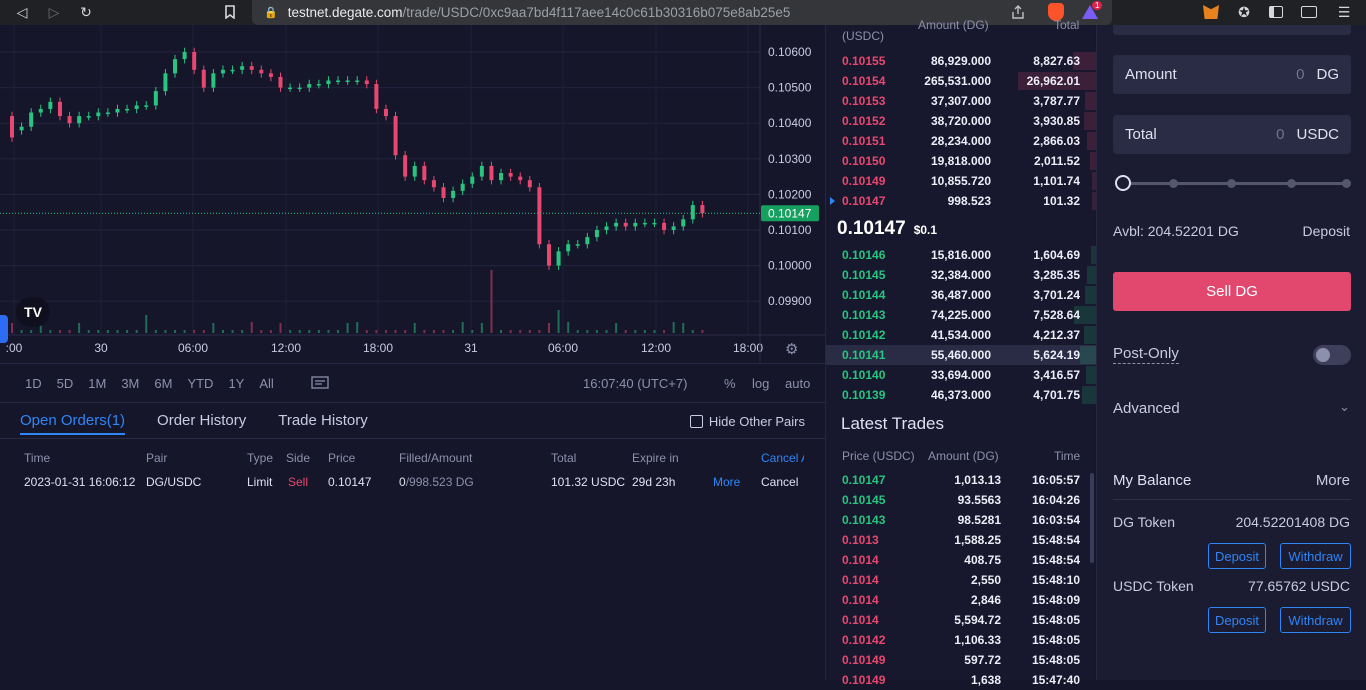 The height and width of the screenshot is (690, 1366). Describe the element at coordinates (1344, 12) in the screenshot. I see `menu-icon: ☰` at that location.